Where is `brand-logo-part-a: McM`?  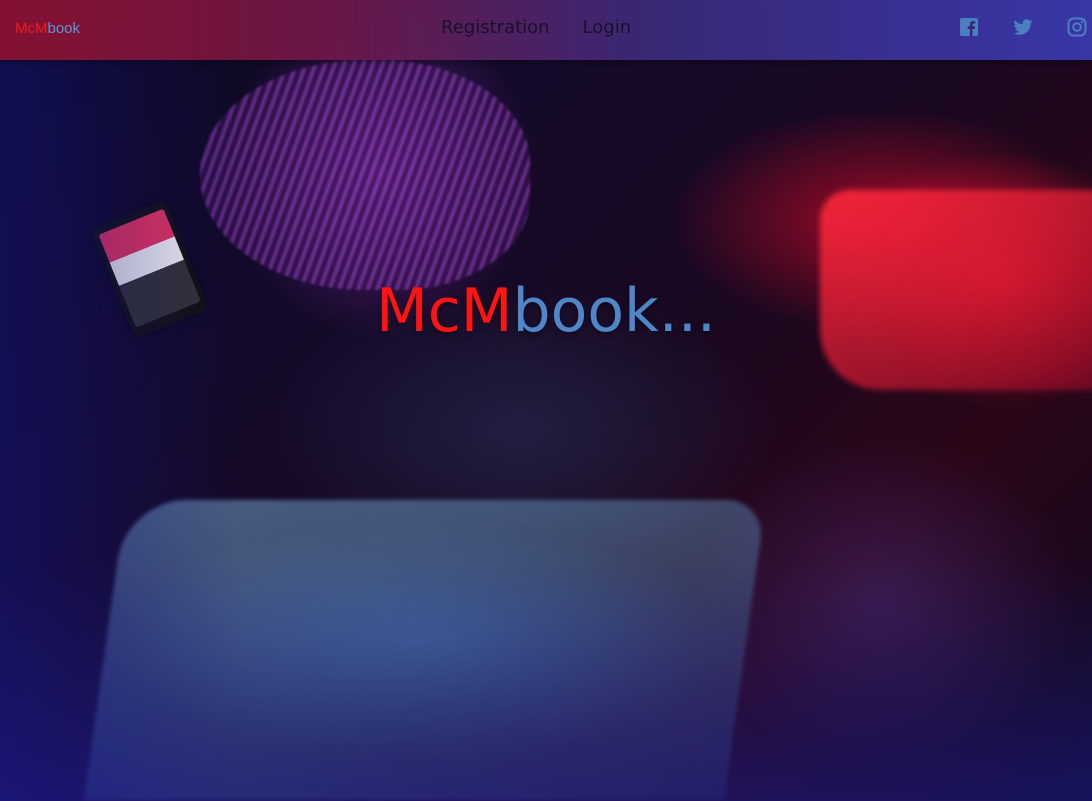
brand-logo-part-a: McM is located at coordinates (31, 28).